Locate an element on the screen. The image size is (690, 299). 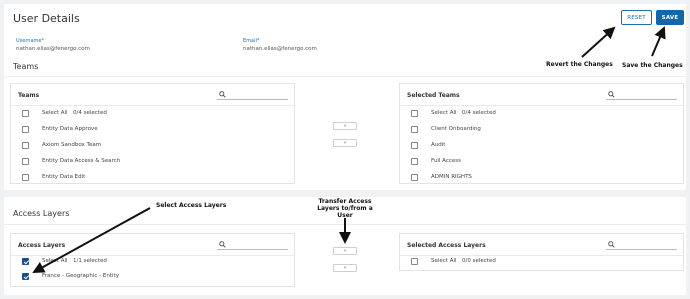
item-label: Entity Data Approve is located at coordinates (70, 129).